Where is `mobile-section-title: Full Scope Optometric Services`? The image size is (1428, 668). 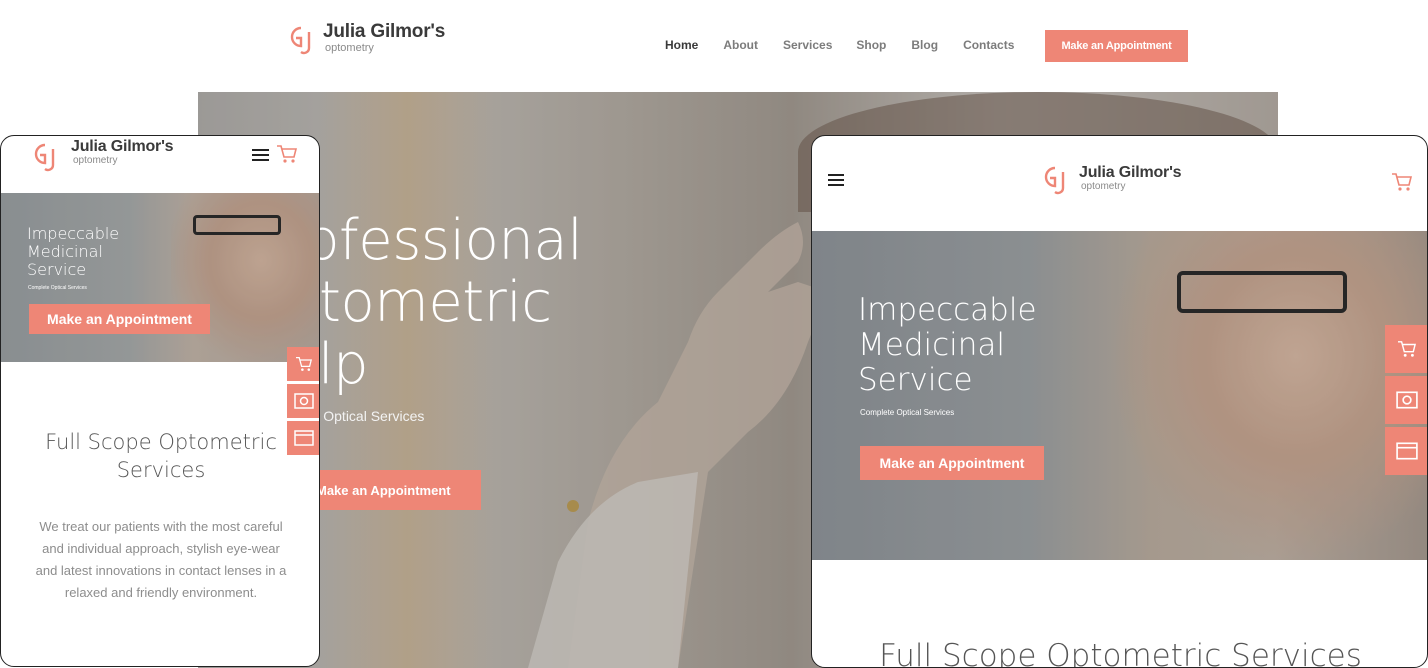 mobile-section-title: Full Scope Optometric Services is located at coordinates (160, 456).